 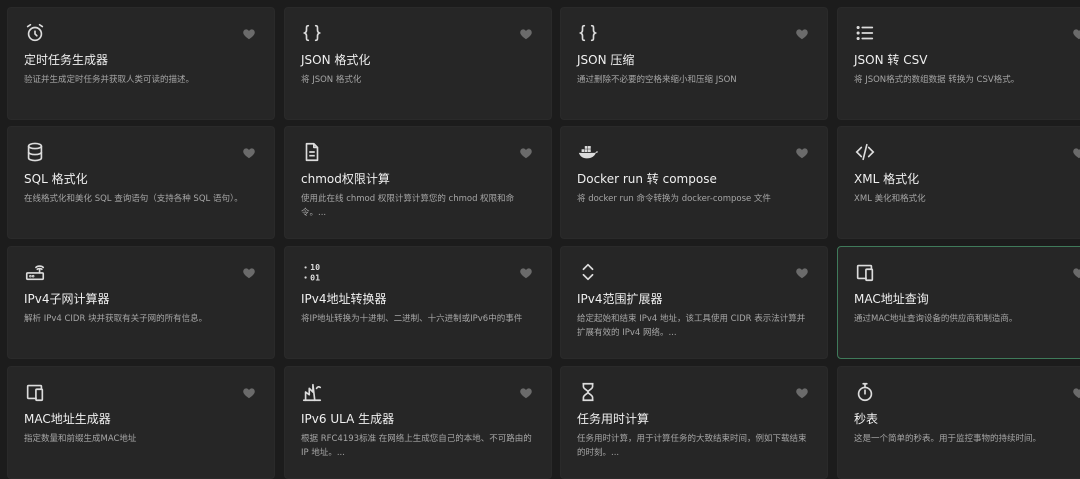 What do you see at coordinates (315, 267) in the screenshot?
I see `svg-text: 10` at bounding box center [315, 267].